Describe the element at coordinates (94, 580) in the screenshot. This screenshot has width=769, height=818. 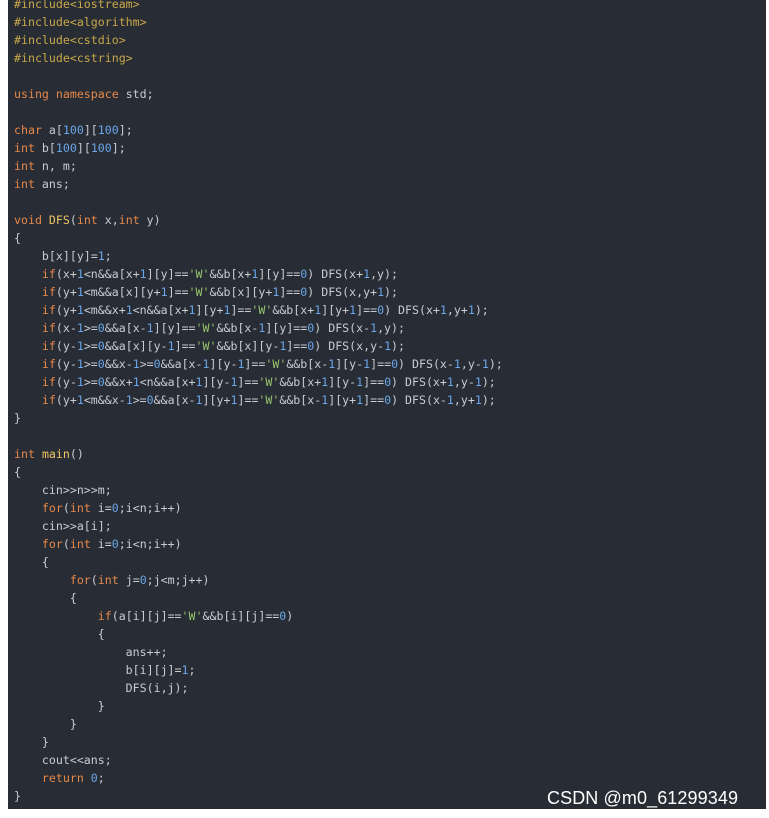
I see `code-token: (` at that location.